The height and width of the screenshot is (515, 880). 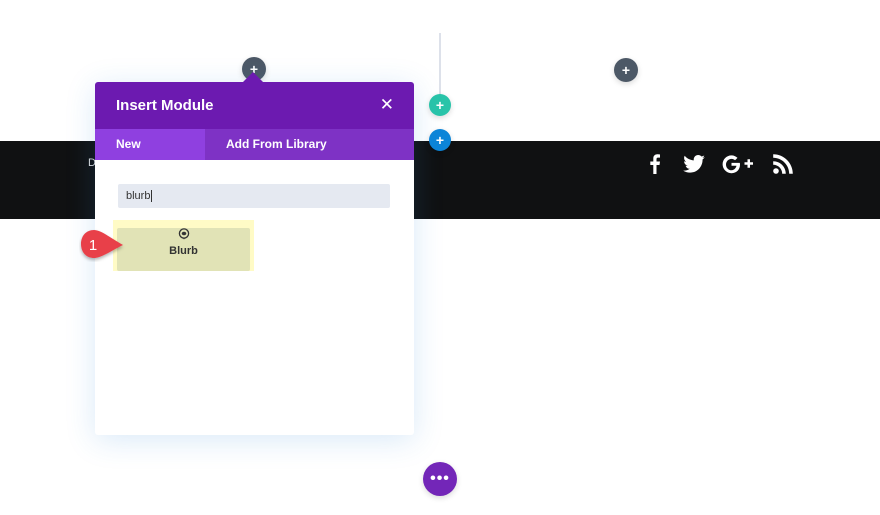 What do you see at coordinates (102, 244) in the screenshot?
I see `annotation-marker: 1` at bounding box center [102, 244].